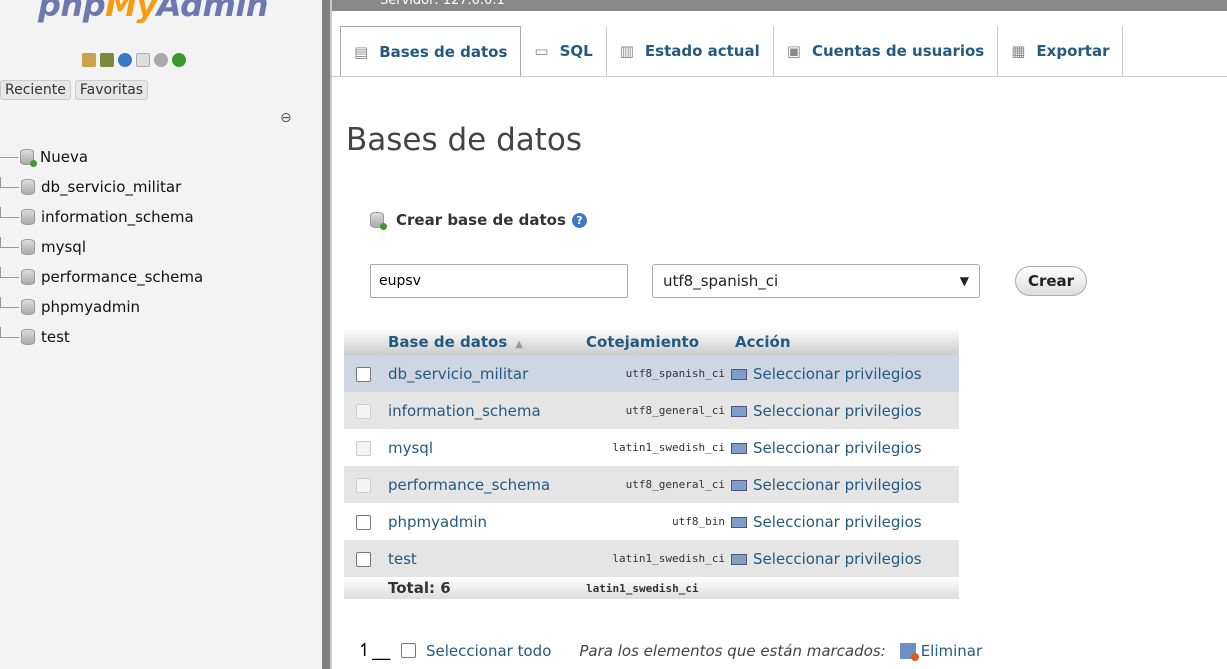 The image size is (1227, 669). Describe the element at coordinates (101, 187) in the screenshot. I see `tree-item-database: db_servicio_militar` at that location.